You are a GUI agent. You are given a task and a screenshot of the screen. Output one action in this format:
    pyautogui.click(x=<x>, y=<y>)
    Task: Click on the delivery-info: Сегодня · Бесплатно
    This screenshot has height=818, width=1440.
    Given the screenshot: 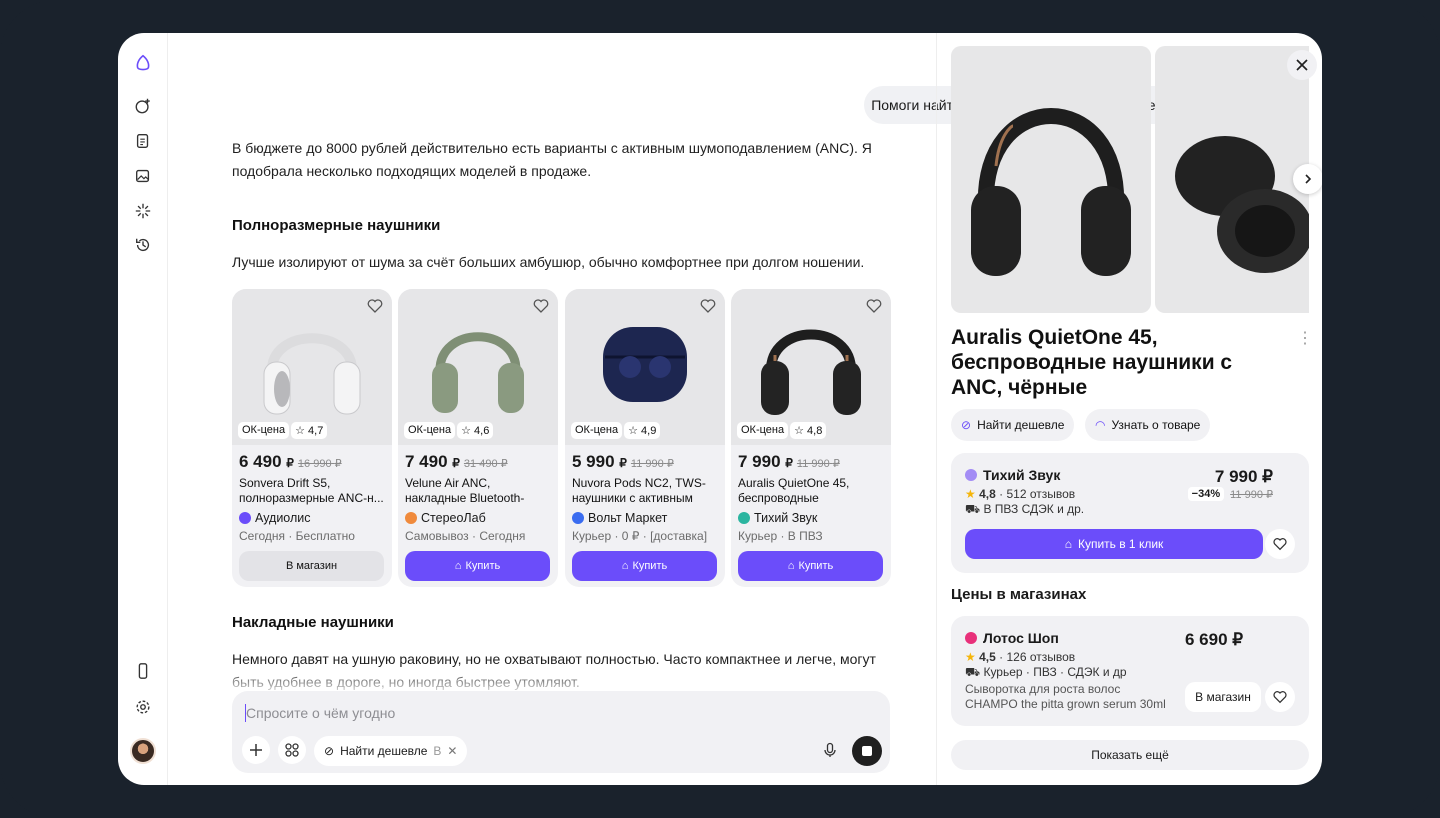 What is the action you would take?
    pyautogui.click(x=297, y=536)
    